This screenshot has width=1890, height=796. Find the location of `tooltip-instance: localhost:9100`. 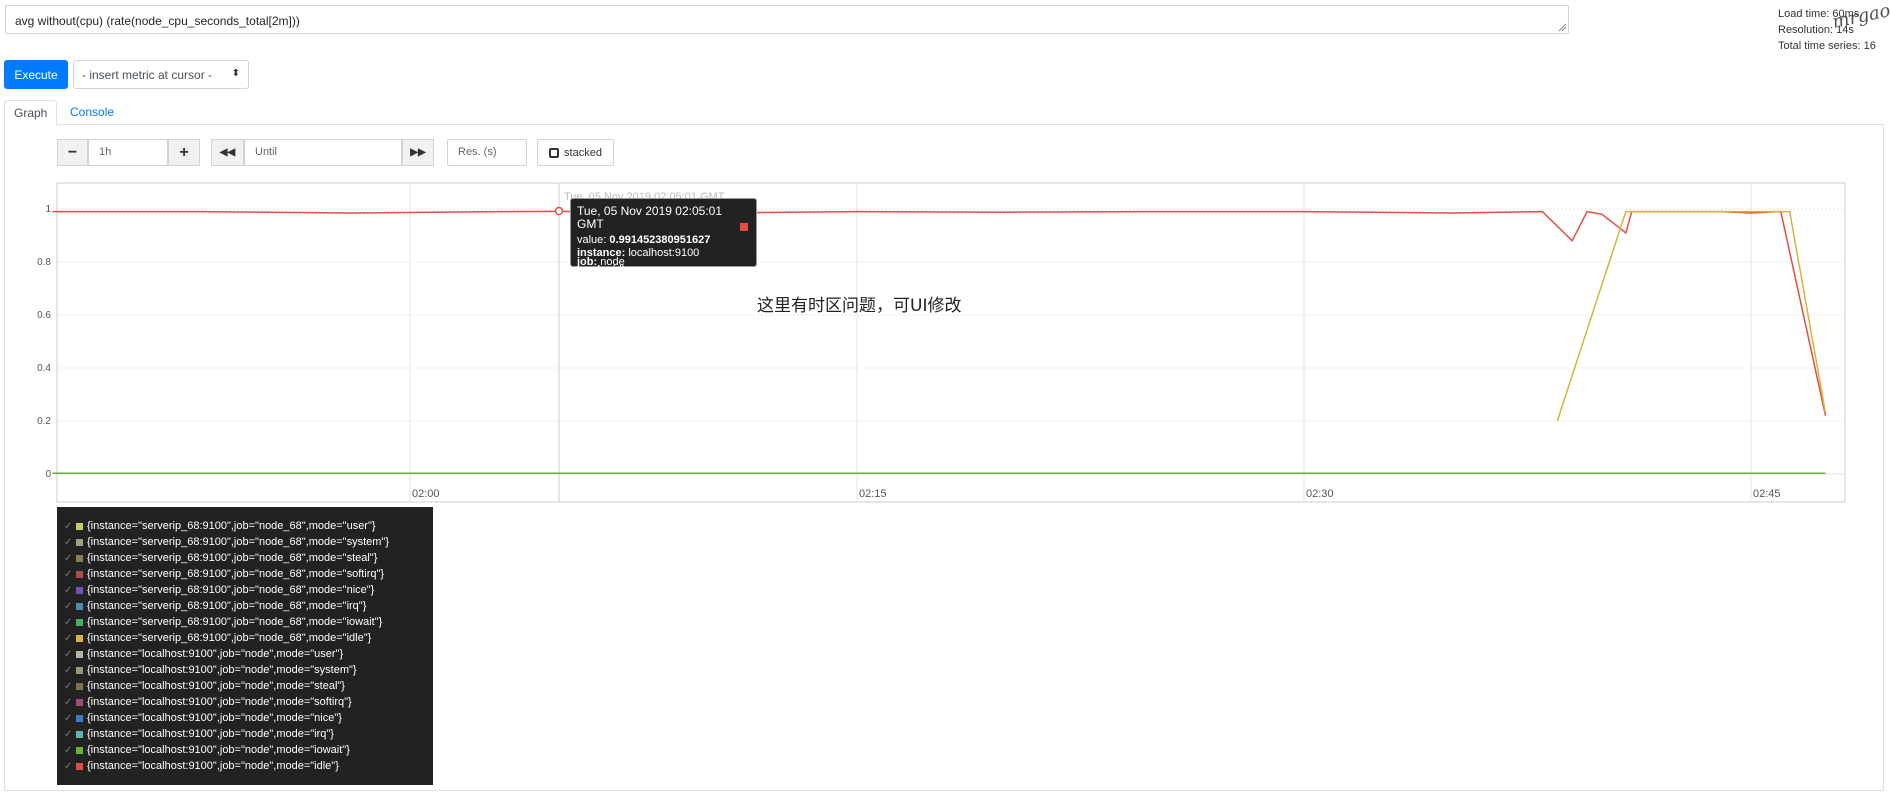

tooltip-instance: localhost:9100 is located at coordinates (664, 253).